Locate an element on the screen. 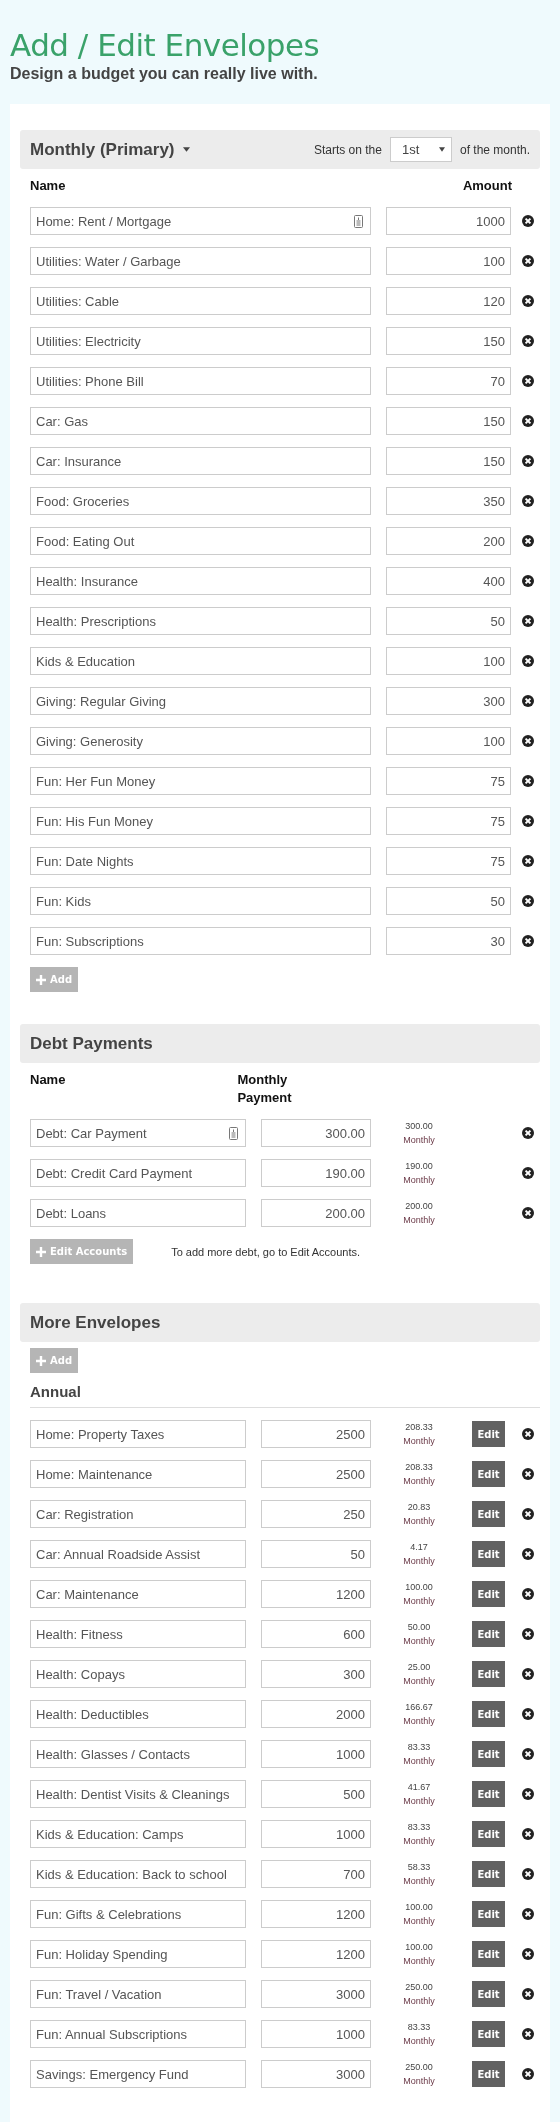  text-field: Kids & Education: Camps is located at coordinates (138, 1834).